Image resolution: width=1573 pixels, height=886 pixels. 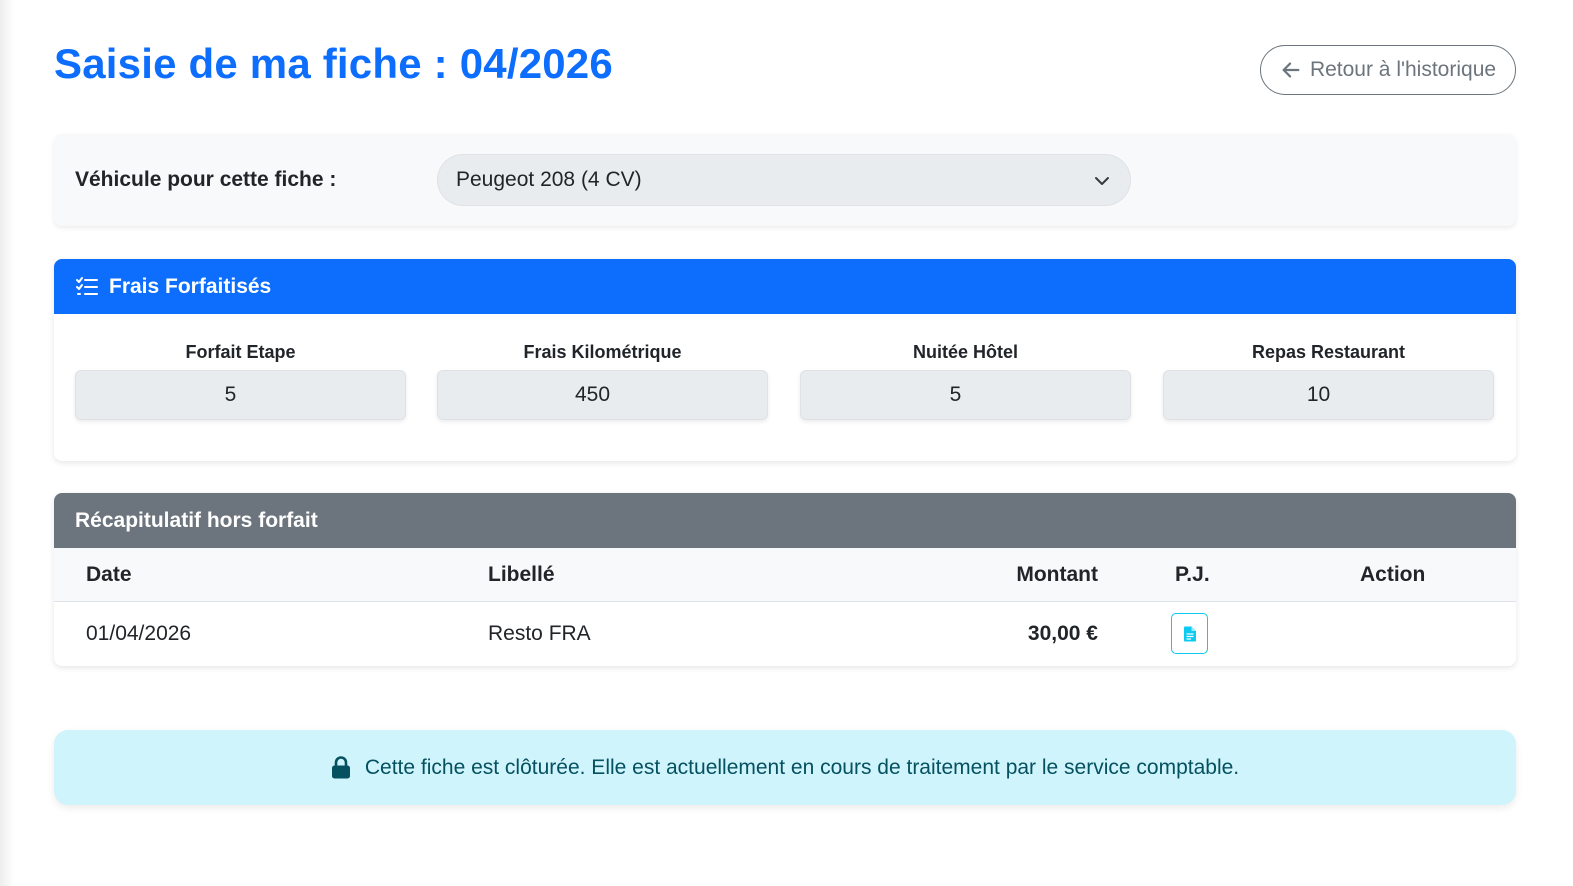 What do you see at coordinates (785, 575) in the screenshot?
I see `recap-table-header: Date Libellé Montant P.J. Action` at bounding box center [785, 575].